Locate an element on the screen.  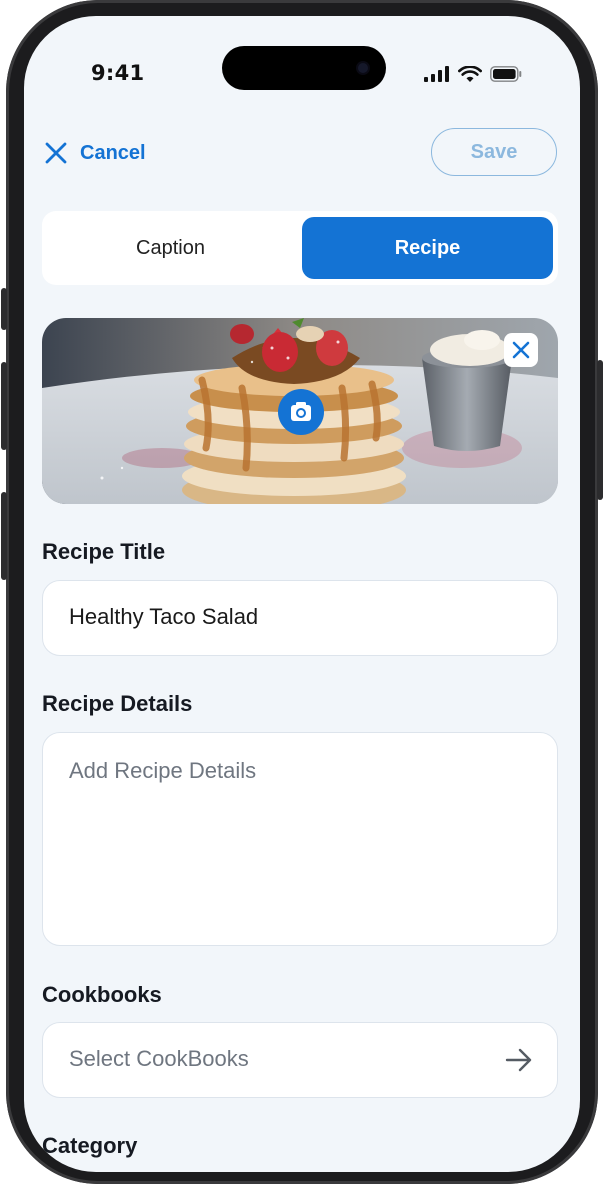
dynamic-island is located at coordinates (304, 68).